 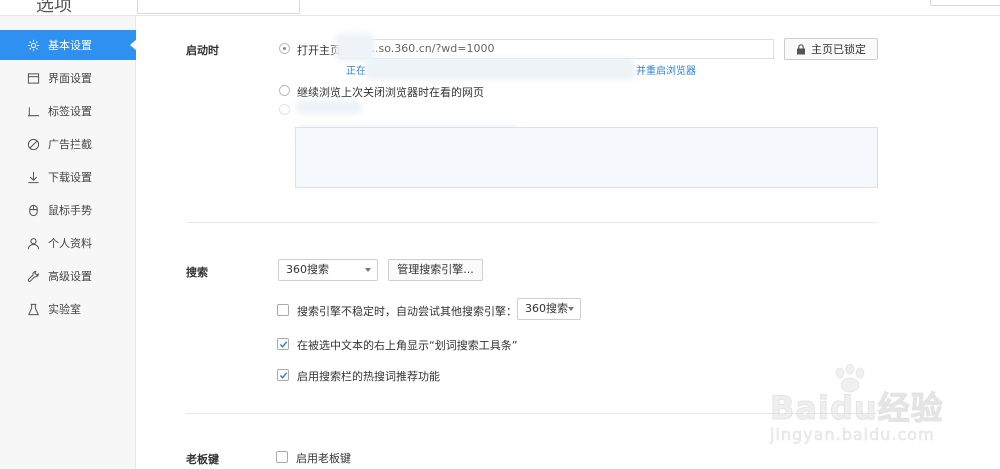 I want to click on baidu-jingyan-watermark: Baidu经验 jingyan.baidu.com, so click(x=882, y=414).